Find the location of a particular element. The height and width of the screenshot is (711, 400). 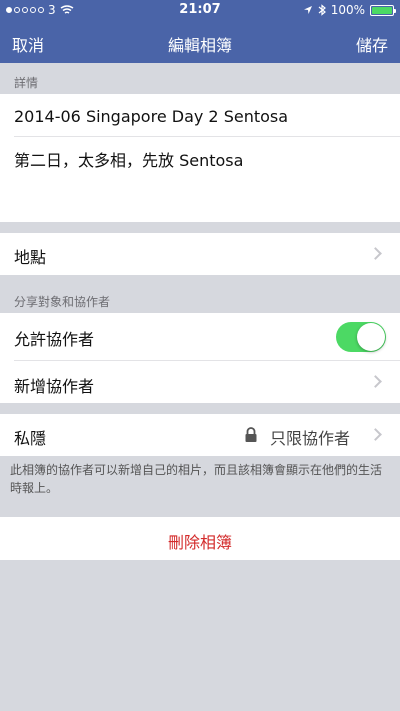

privacy-row: 私隱 只限協作者 is located at coordinates (200, 435).